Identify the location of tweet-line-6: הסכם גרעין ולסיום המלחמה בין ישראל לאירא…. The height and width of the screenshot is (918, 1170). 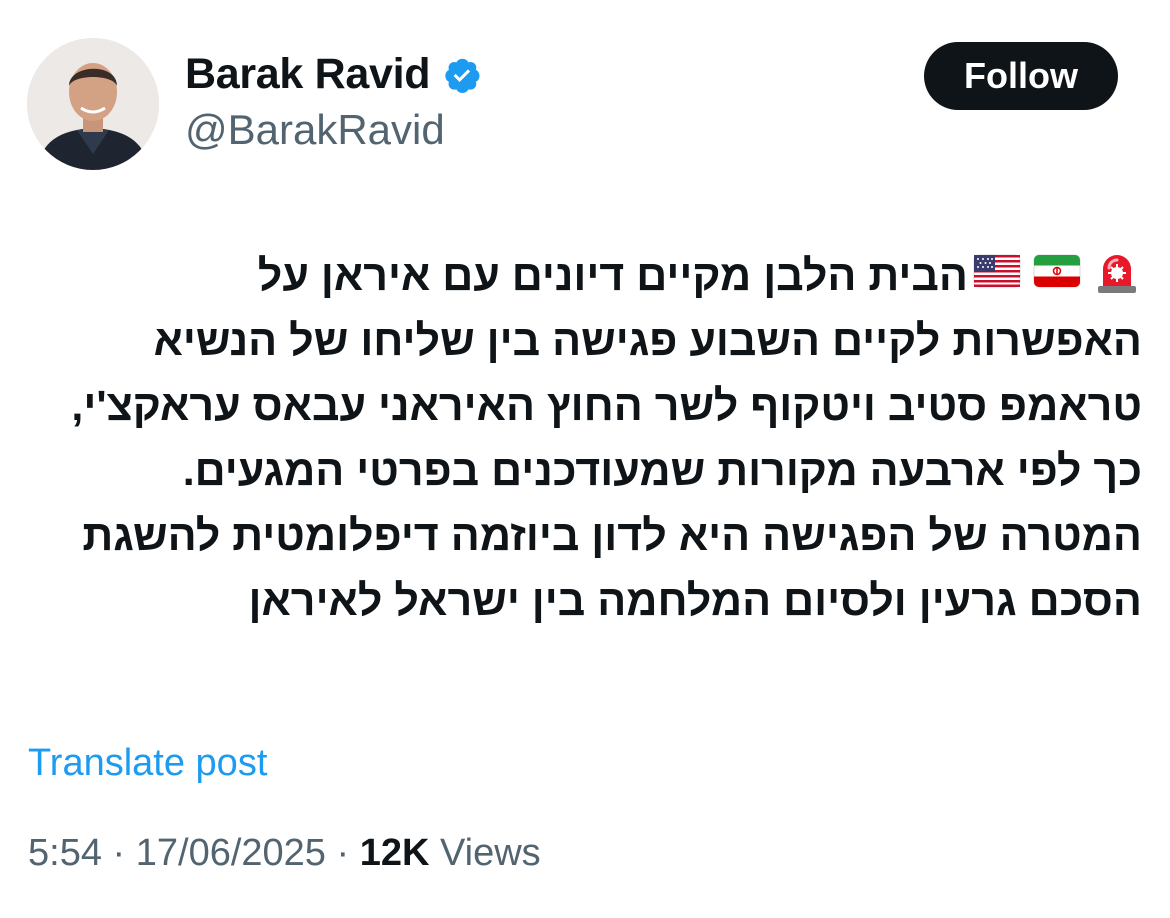
(695, 601).